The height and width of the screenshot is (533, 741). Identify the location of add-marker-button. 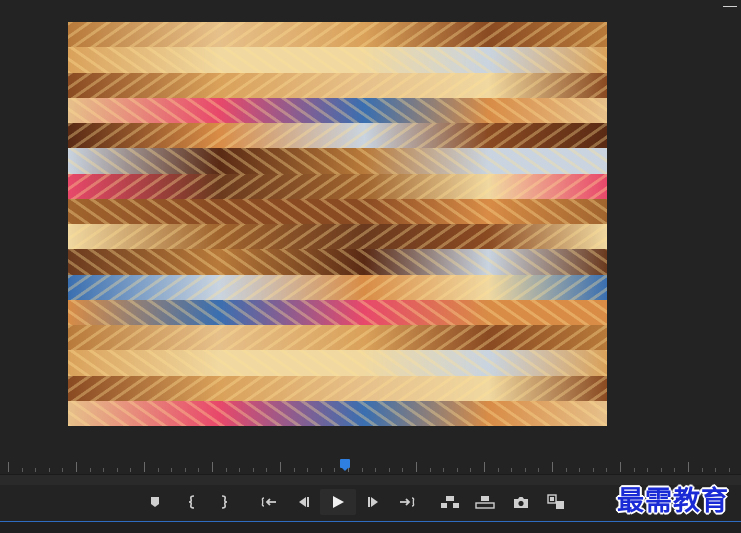
(155, 502).